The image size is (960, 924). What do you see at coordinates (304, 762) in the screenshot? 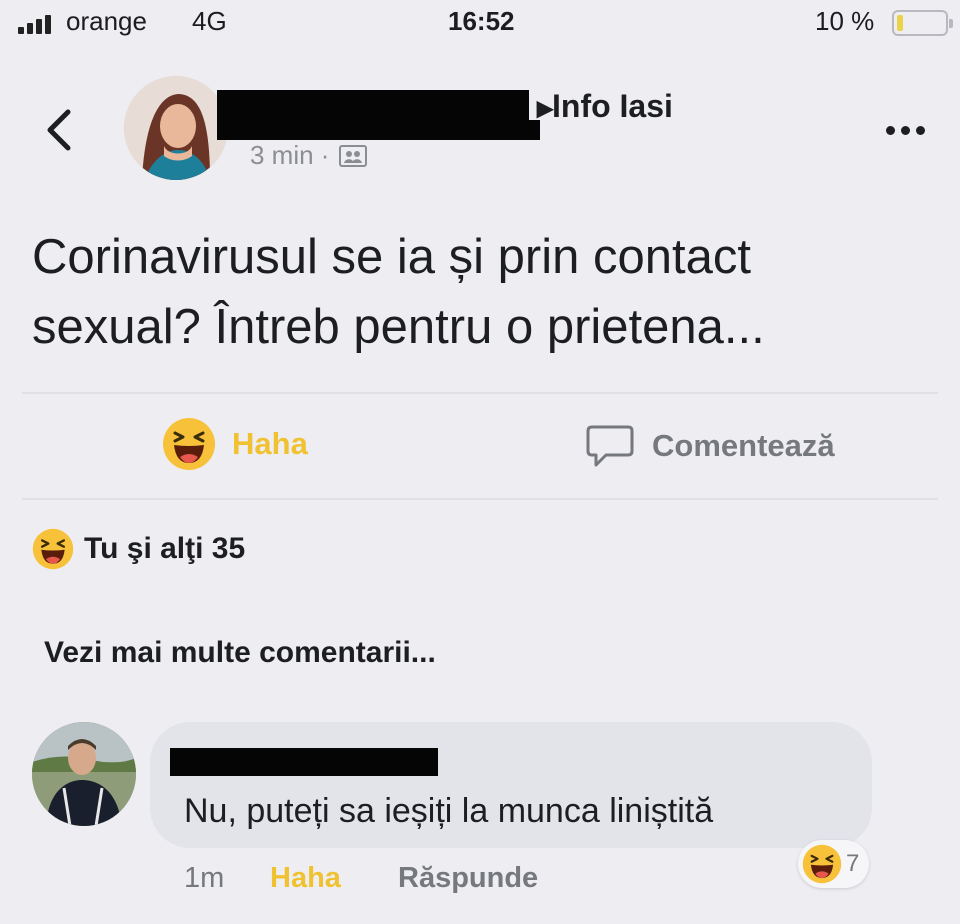
I see `redacted-commenter-name` at bounding box center [304, 762].